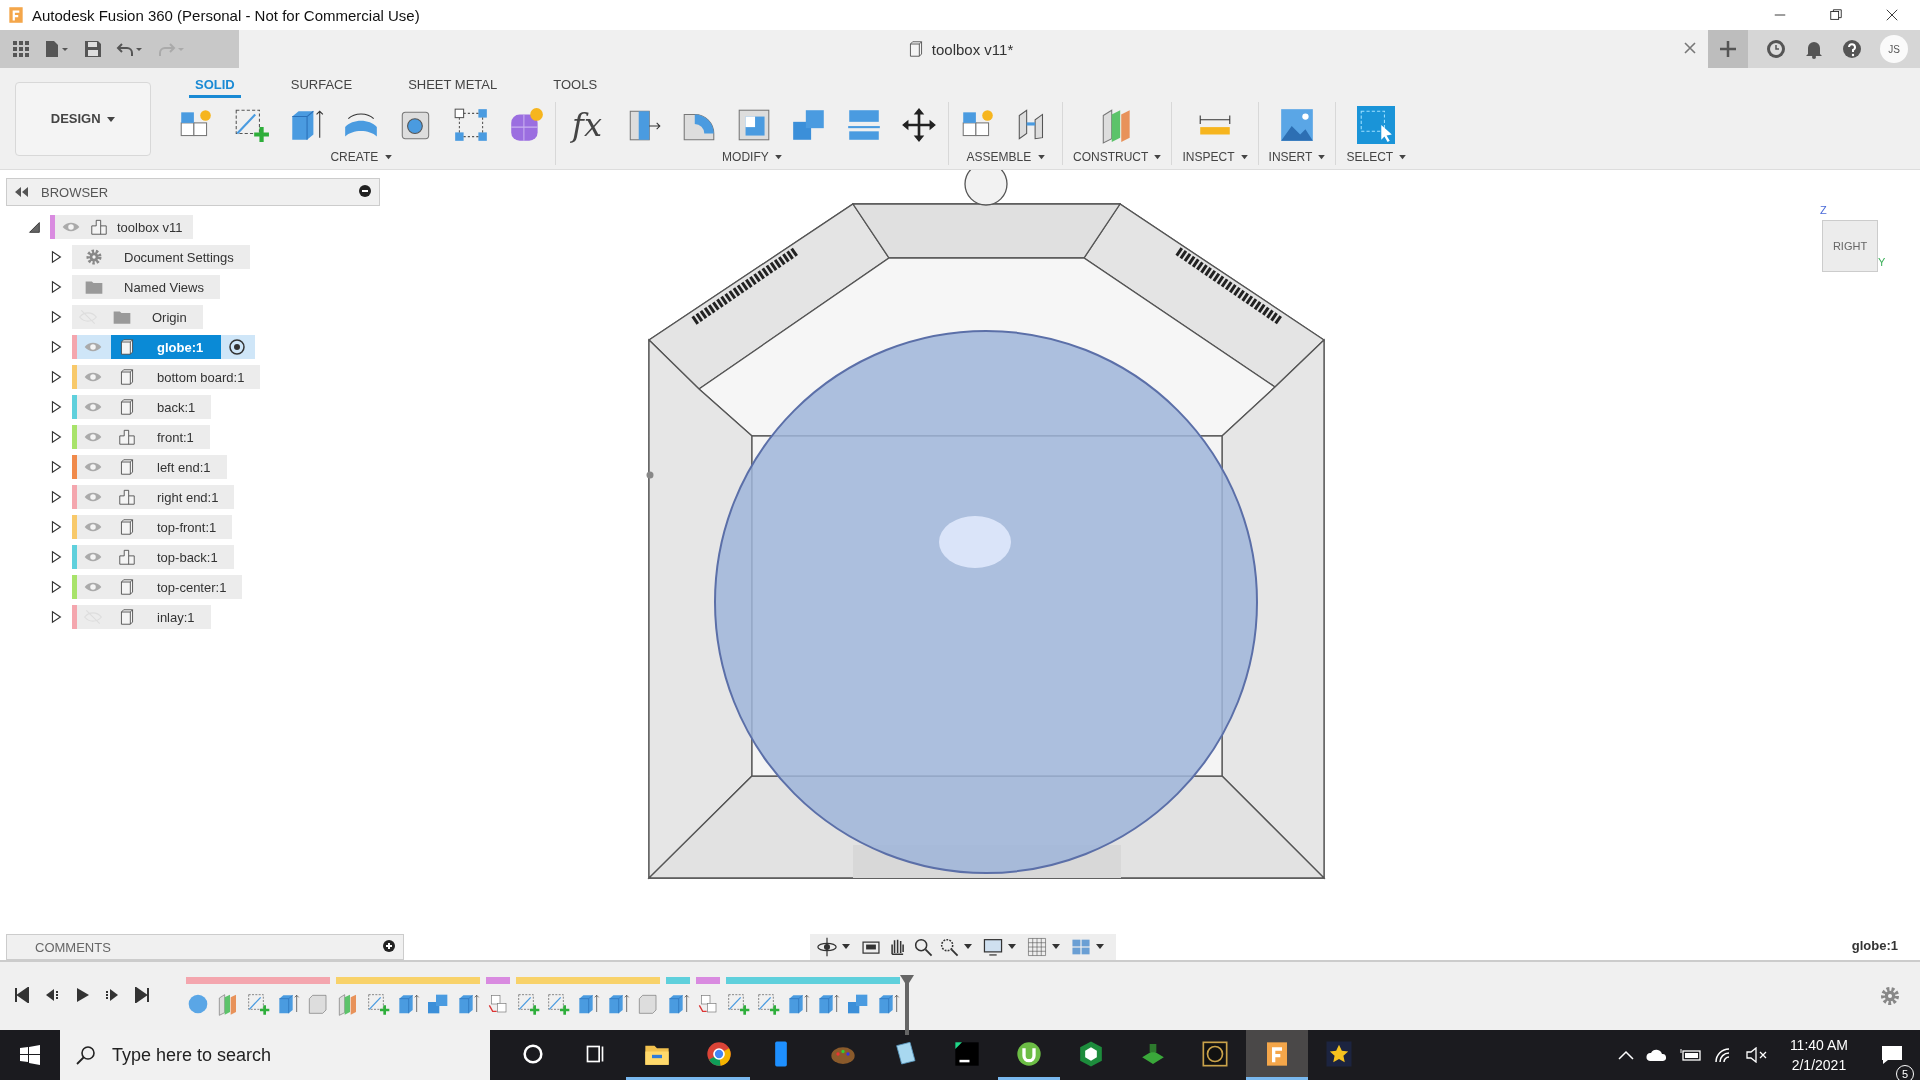 This screenshot has height=1080, width=1920. I want to click on tree-item: top-center:1, so click(160, 587).